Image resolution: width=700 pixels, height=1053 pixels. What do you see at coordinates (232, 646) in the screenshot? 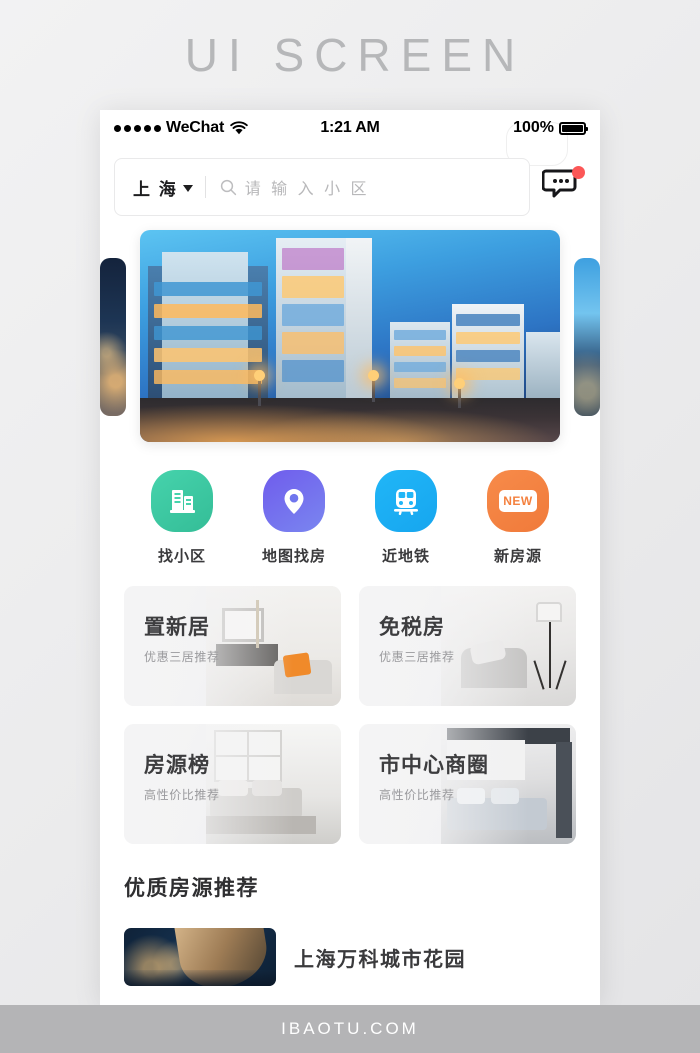
I see `promo-card-new-home: 置新居 优惠三居推荐` at bounding box center [232, 646].